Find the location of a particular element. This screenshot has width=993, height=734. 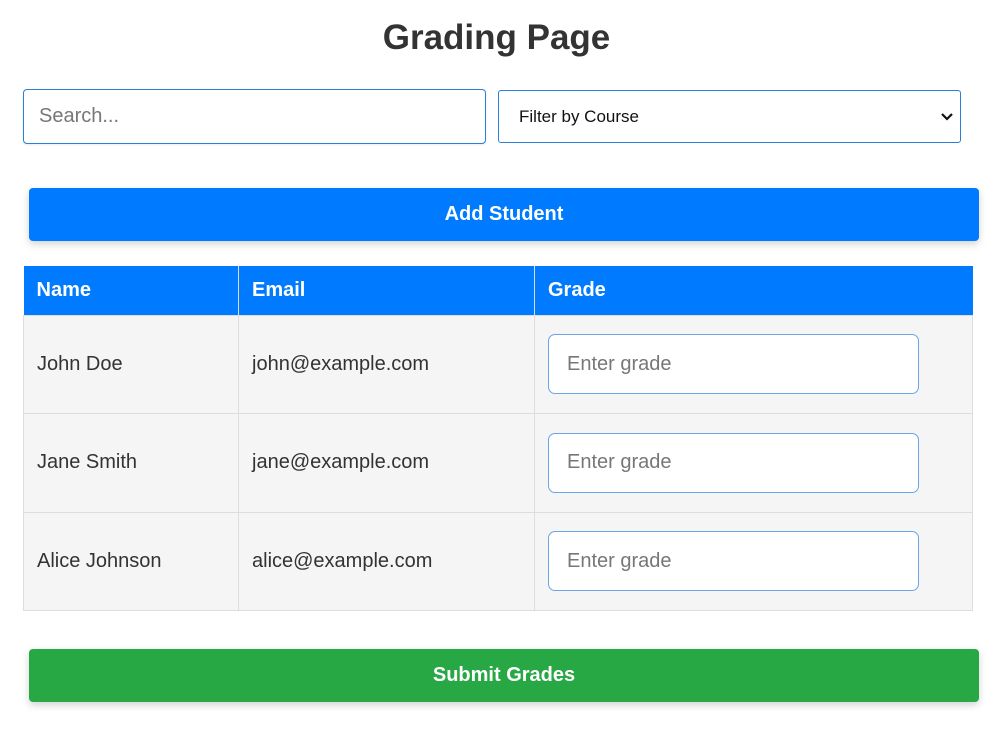

table-row: Jane Smith jane@example.com is located at coordinates (498, 463).